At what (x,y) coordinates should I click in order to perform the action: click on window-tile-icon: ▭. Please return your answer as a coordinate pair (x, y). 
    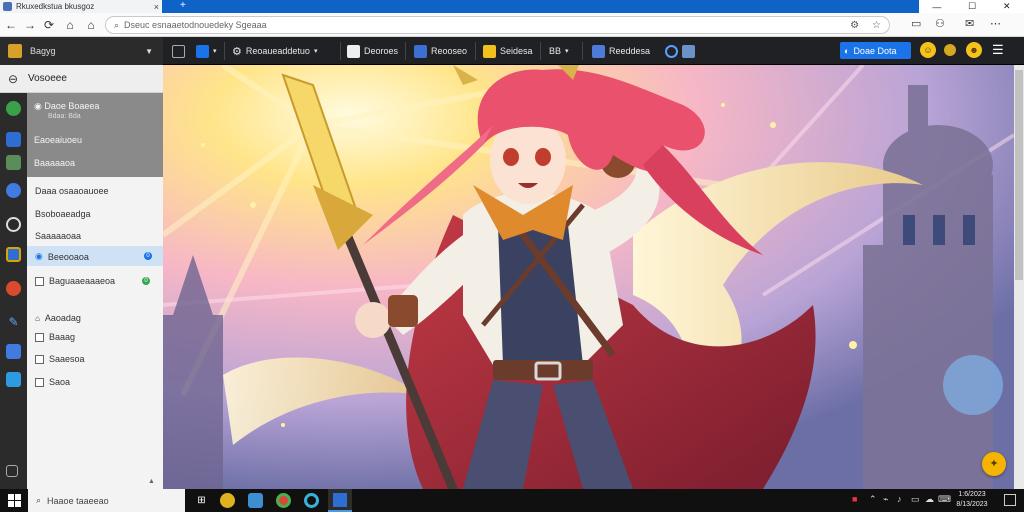
    Looking at the image, I should click on (916, 23).